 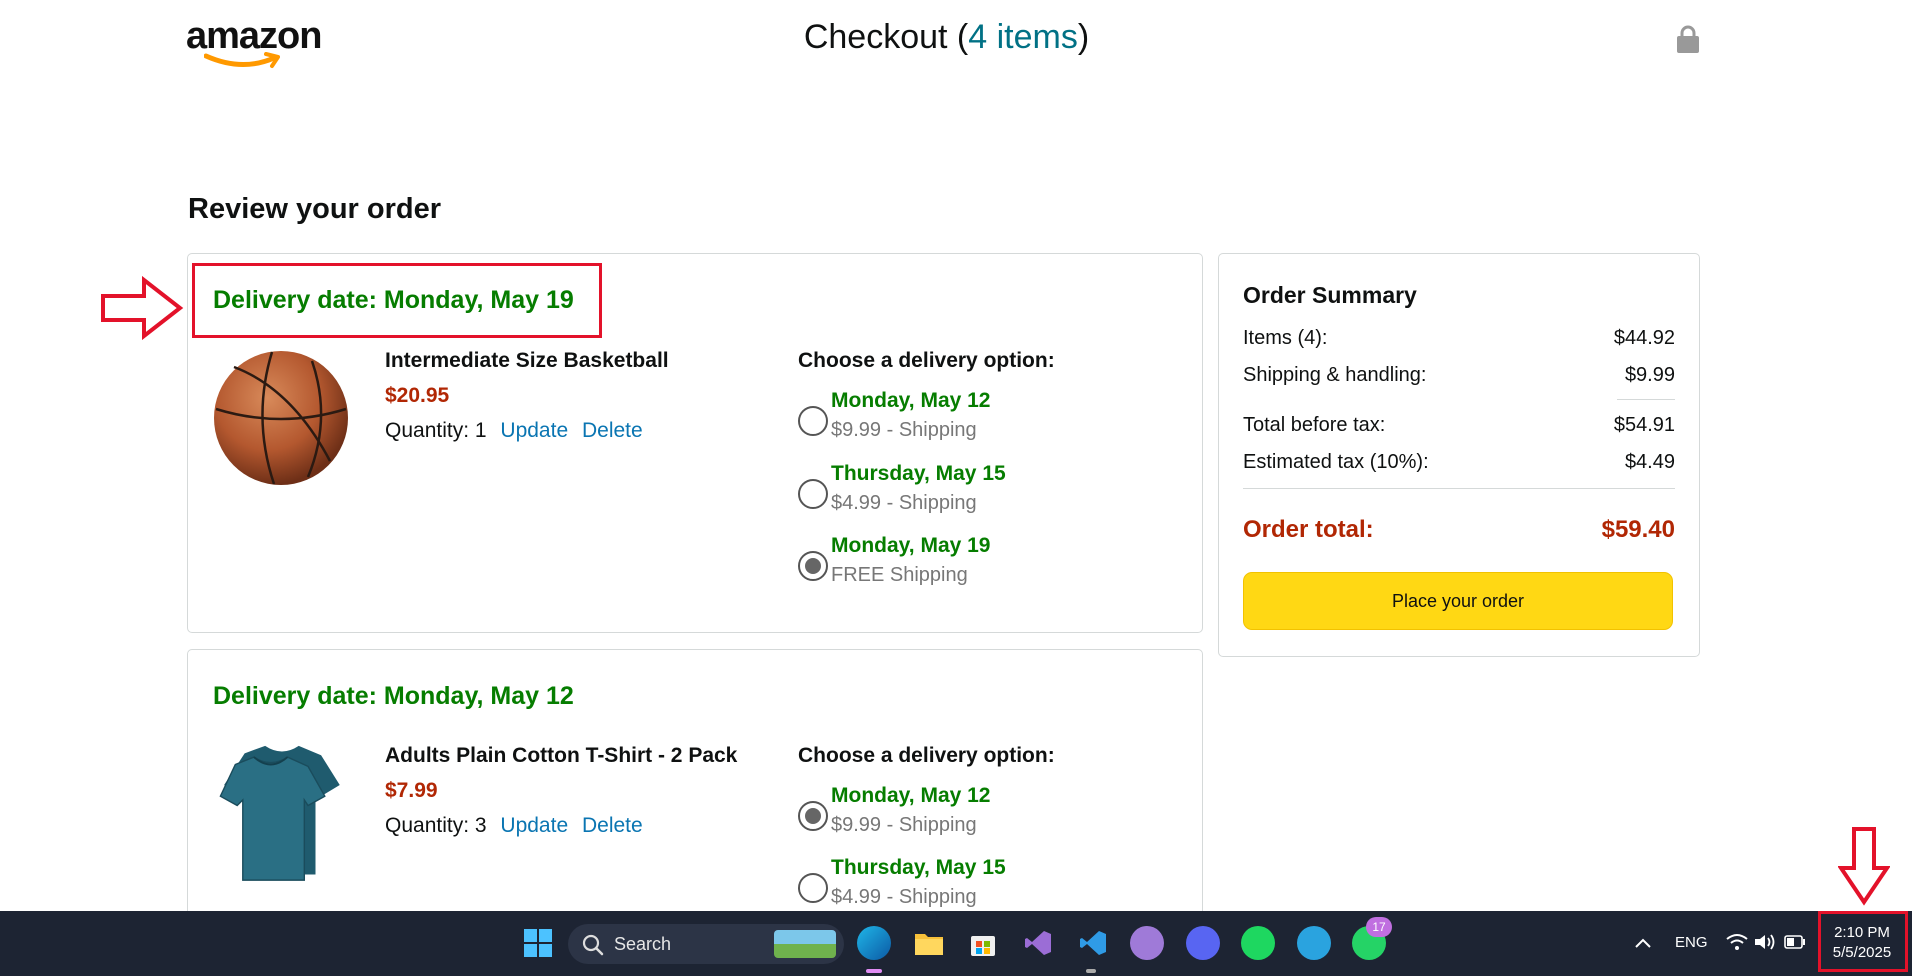 I want to click on volume-icon, so click(x=1765, y=942).